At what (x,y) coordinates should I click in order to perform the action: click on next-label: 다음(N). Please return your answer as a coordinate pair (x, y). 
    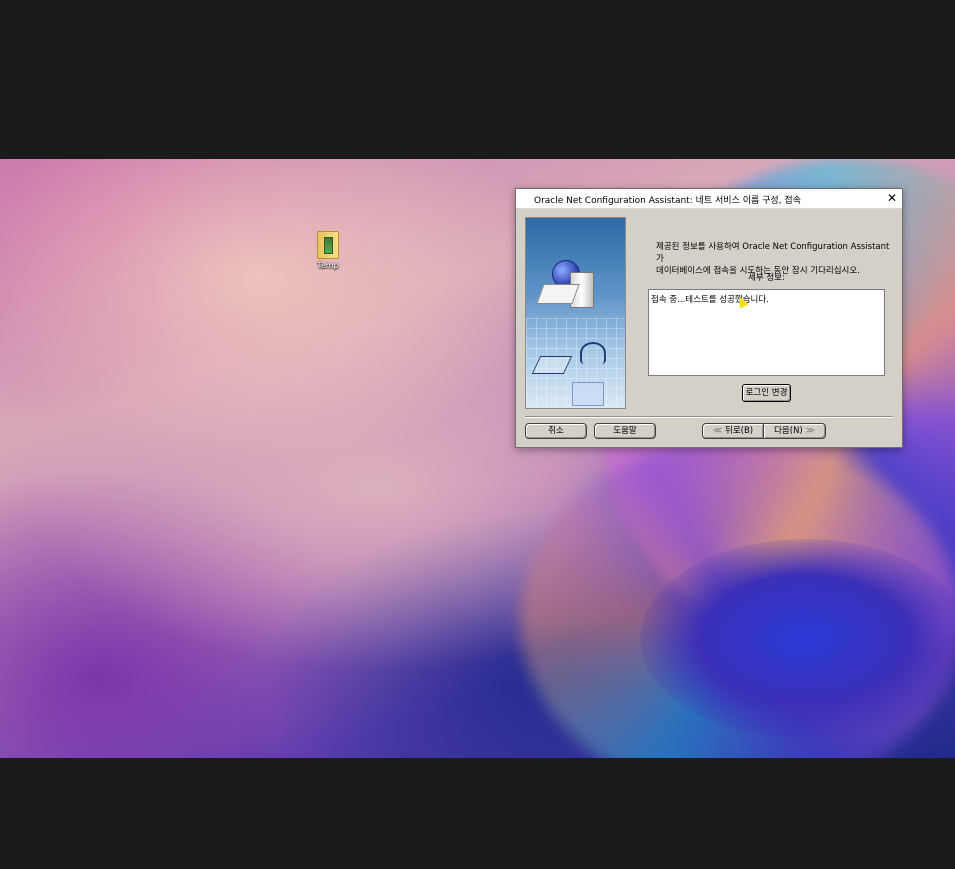
    Looking at the image, I should click on (788, 431).